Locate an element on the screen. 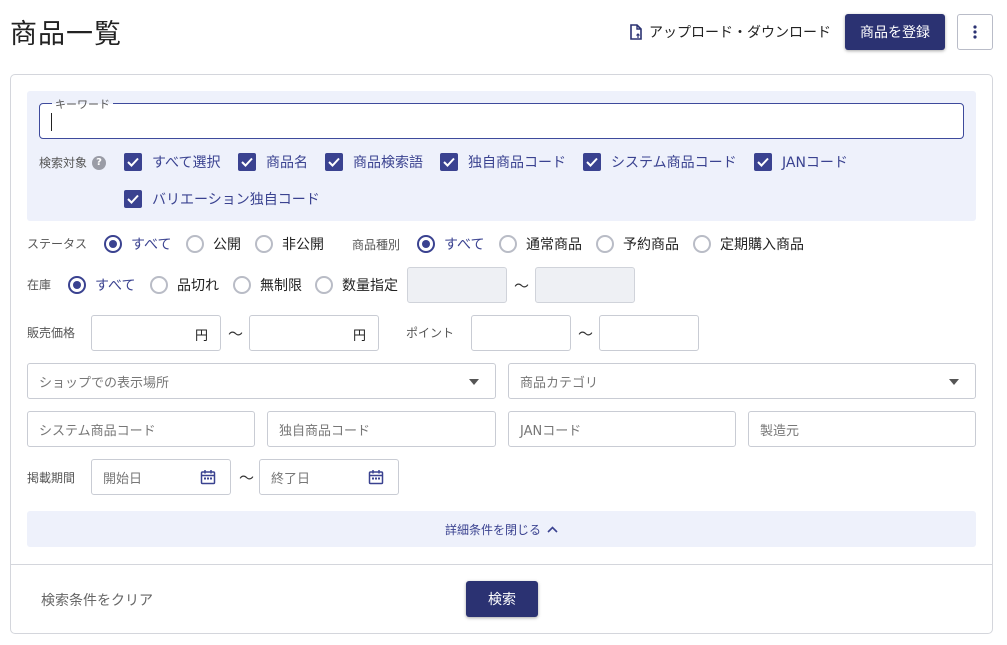 Image resolution: width=1007 pixels, height=645 pixels. checkbox-variation-code: バリエーション独自コード is located at coordinates (222, 199).